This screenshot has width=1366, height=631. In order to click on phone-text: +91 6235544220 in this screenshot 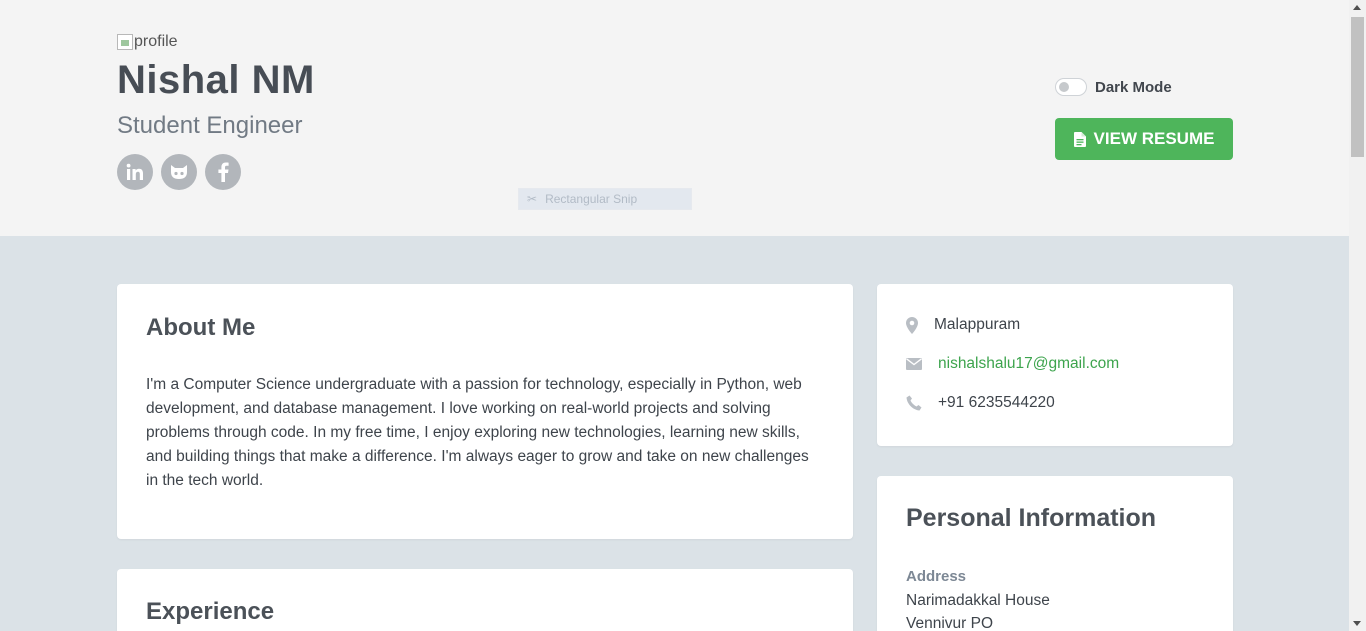, I will do `click(996, 402)`.